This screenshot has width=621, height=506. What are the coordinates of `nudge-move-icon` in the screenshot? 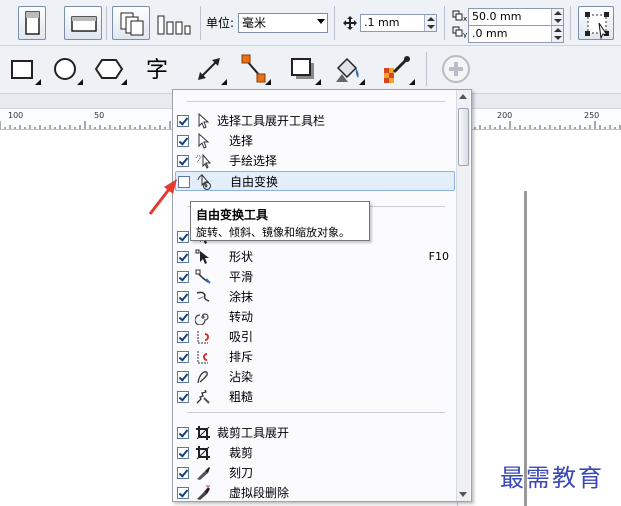 It's located at (350, 23).